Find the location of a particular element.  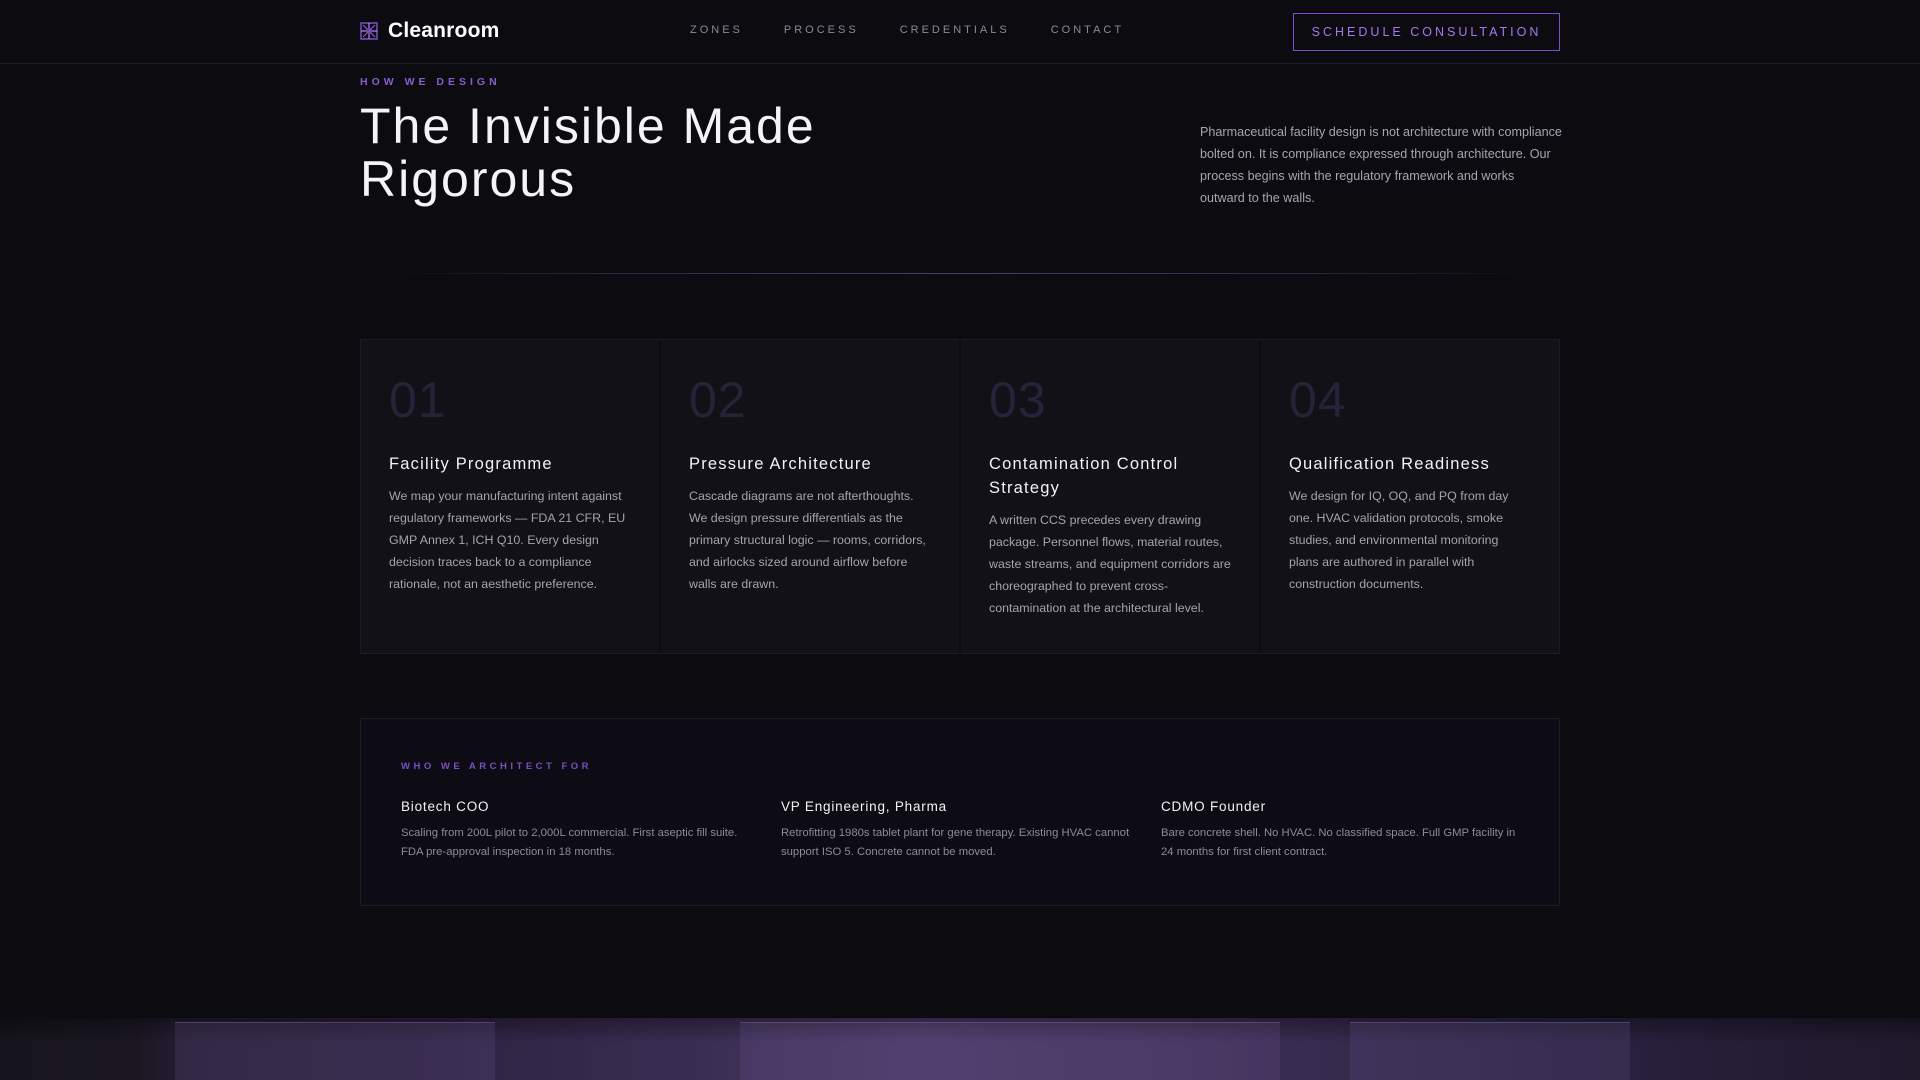

section-eyebrow: HOW WE DESIGN is located at coordinates (430, 82).